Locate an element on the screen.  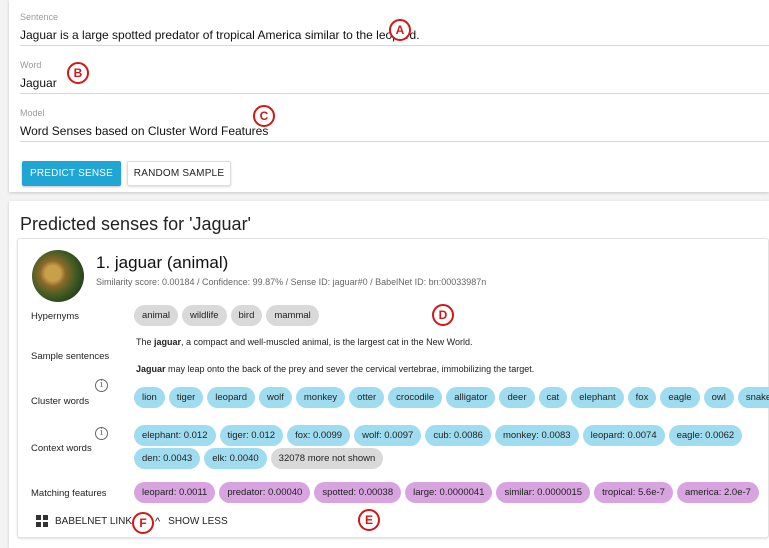
sample-1-bold: jaguar is located at coordinates (168, 342).